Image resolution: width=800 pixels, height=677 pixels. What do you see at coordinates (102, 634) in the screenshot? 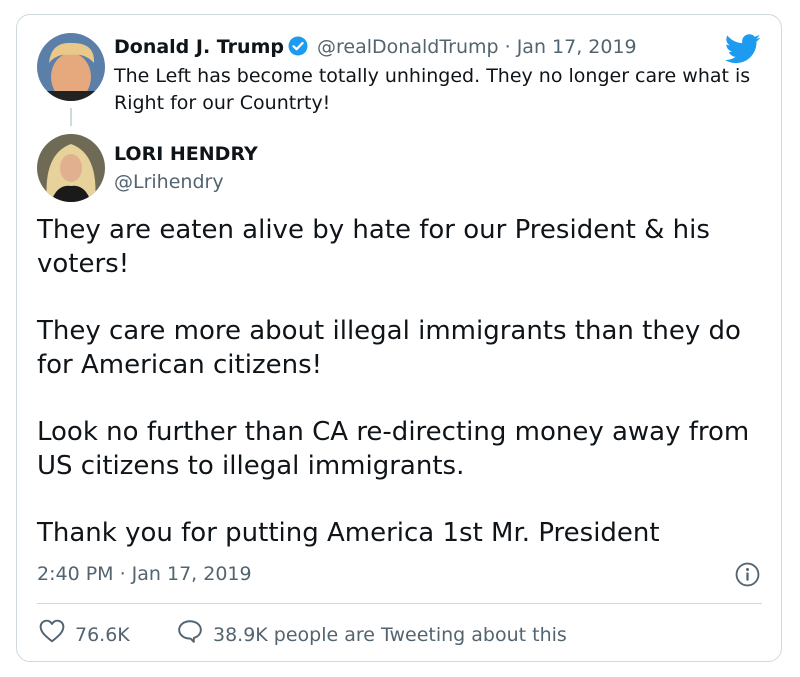
I see `like-count: 76.6K` at bounding box center [102, 634].